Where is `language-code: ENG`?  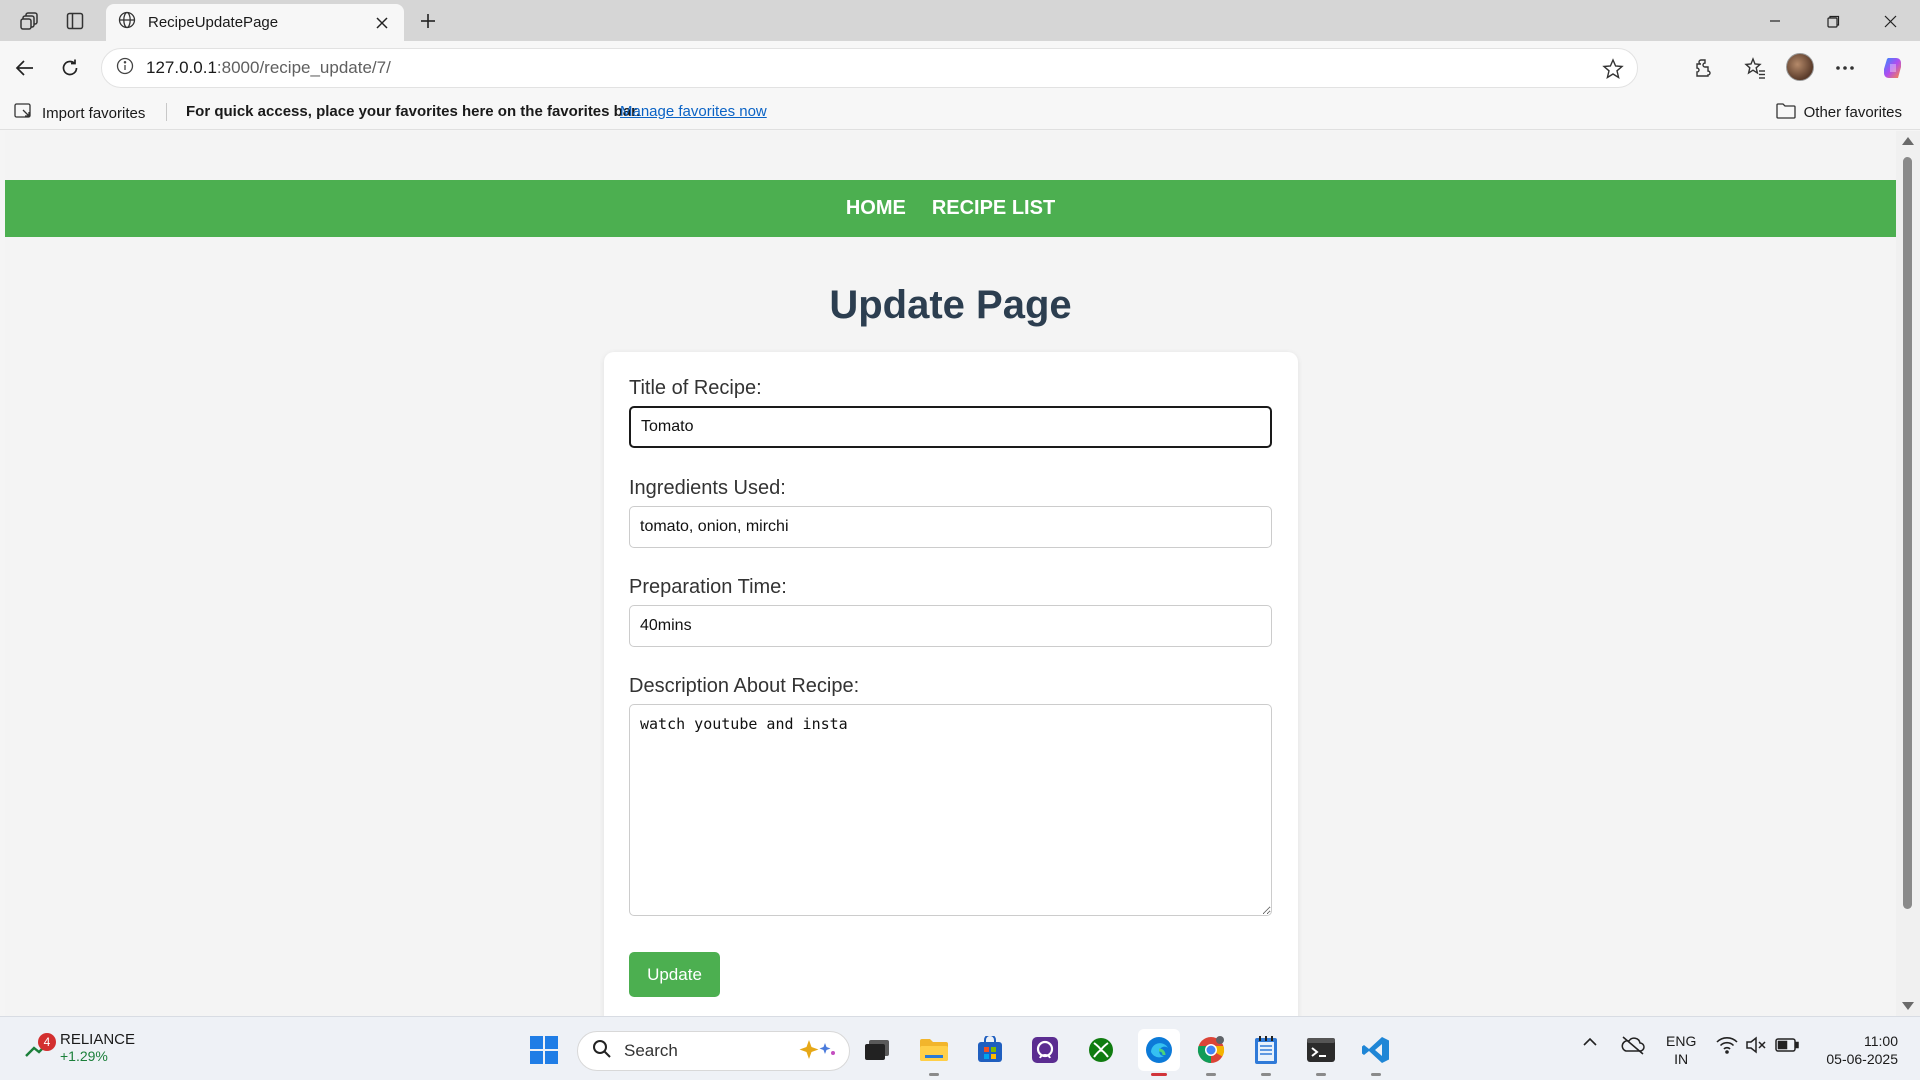
language-code: ENG is located at coordinates (1681, 1041).